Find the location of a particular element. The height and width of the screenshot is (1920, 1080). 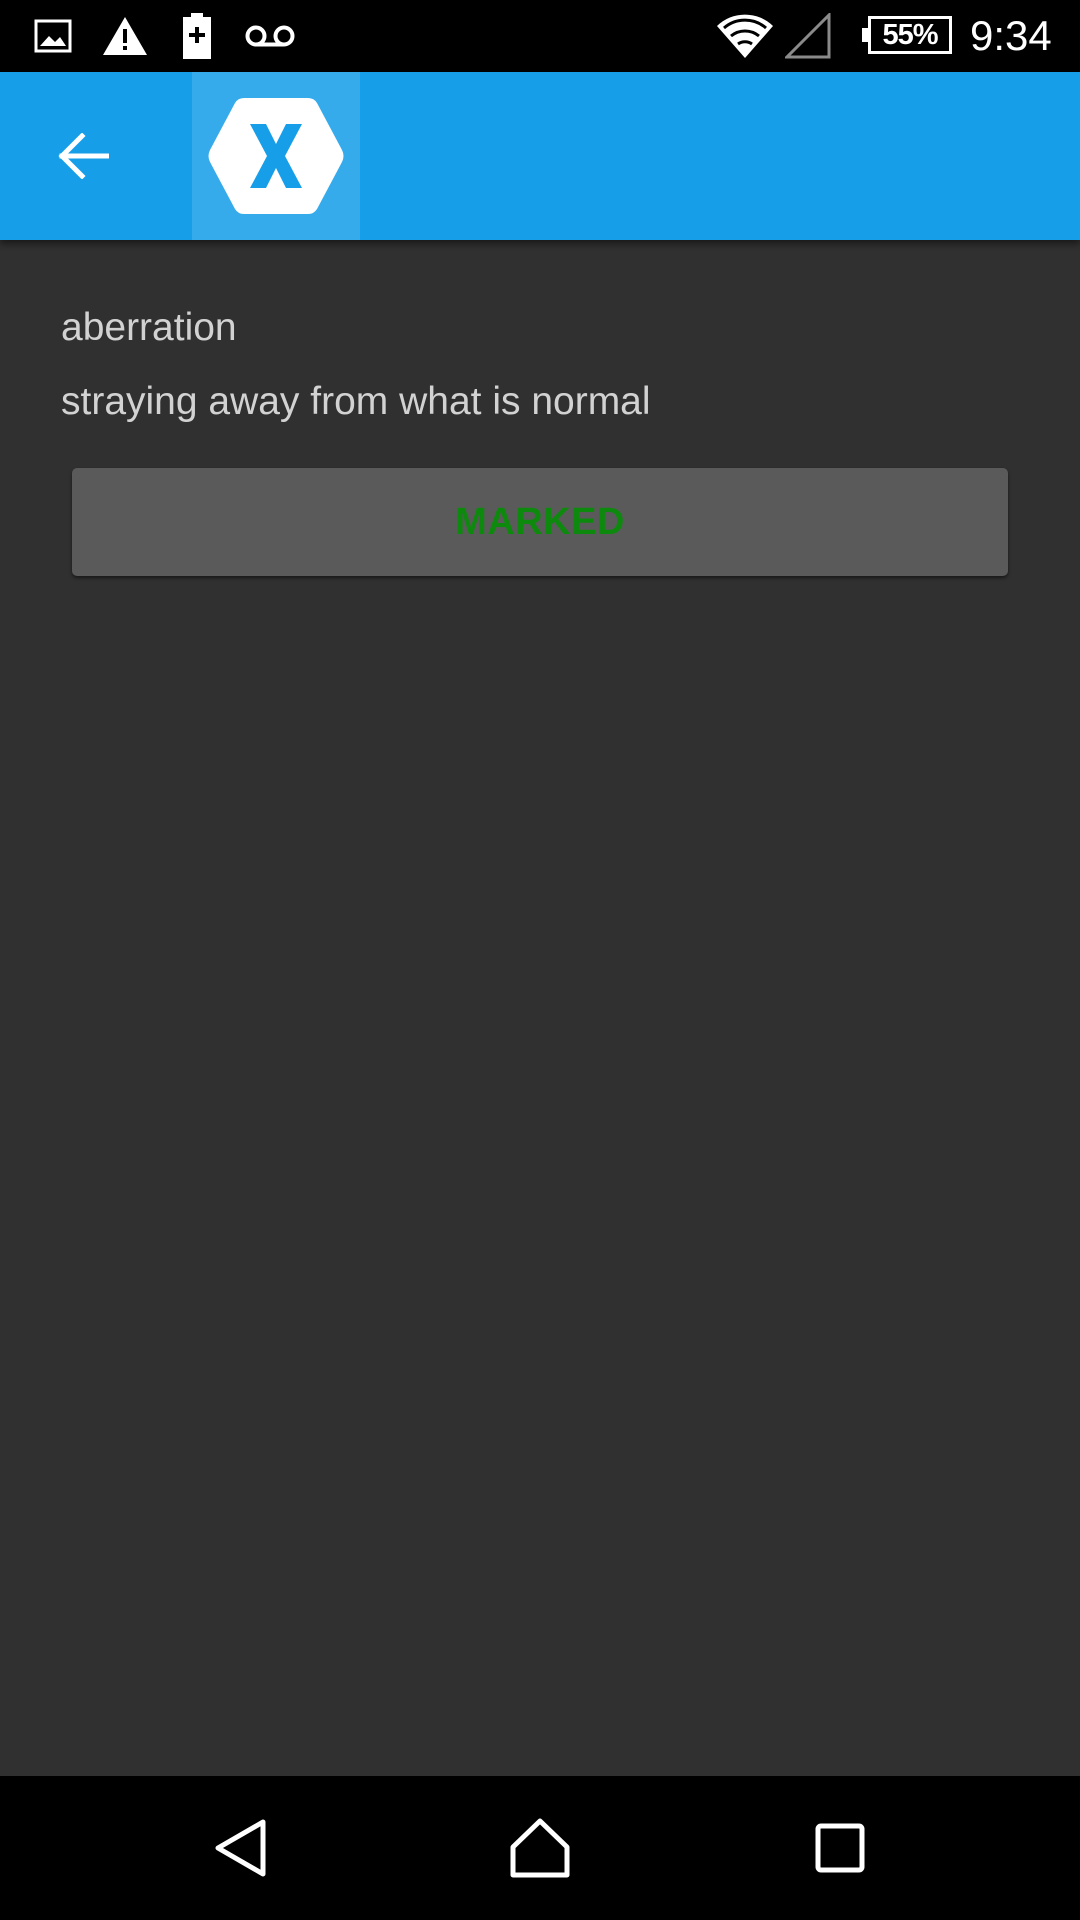

nav-back-button is located at coordinates (240, 1848).